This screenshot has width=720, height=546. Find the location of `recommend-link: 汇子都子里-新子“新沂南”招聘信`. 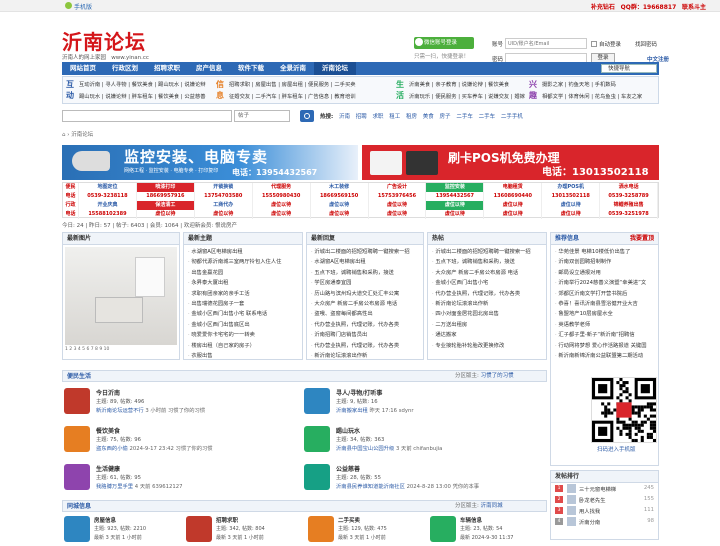

recommend-link: 汇子都子里-新子“新沂南”招聘信 is located at coordinates (604, 335).